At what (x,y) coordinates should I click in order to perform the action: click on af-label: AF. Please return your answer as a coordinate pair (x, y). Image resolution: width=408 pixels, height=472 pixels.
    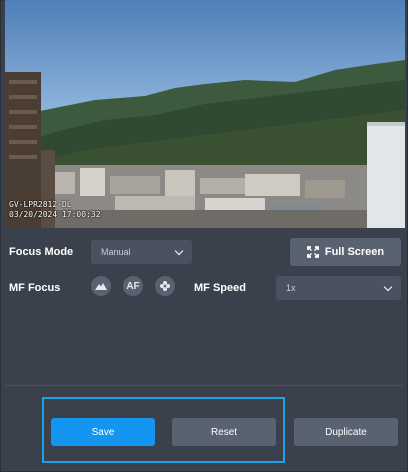
    Looking at the image, I should click on (133, 286).